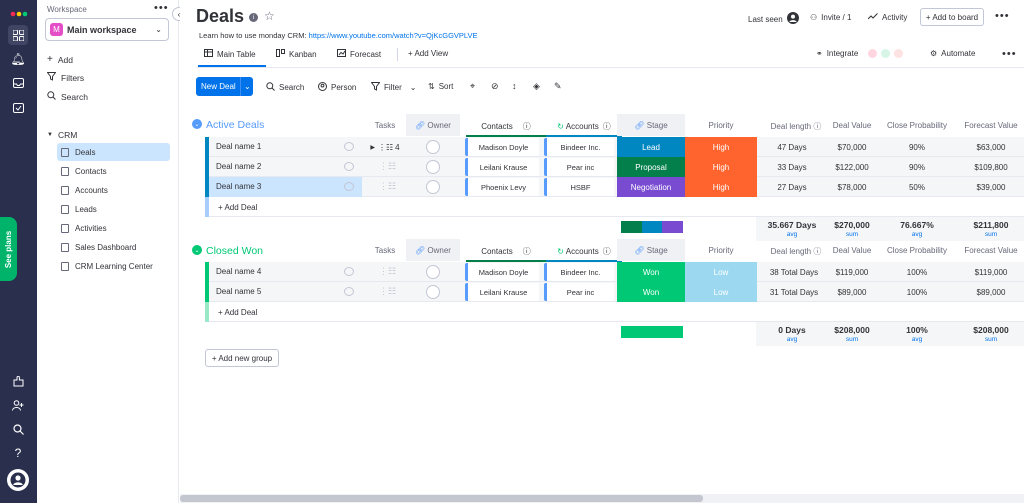 This screenshot has height=503, width=1024. Describe the element at coordinates (579, 187) in the screenshot. I see `account-chip: HSBF` at that location.